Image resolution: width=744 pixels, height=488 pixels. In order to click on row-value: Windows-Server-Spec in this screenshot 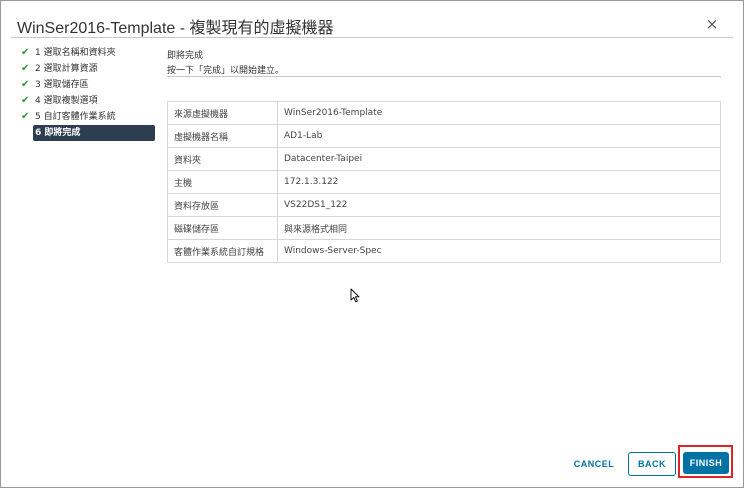, I will do `click(499, 251)`.